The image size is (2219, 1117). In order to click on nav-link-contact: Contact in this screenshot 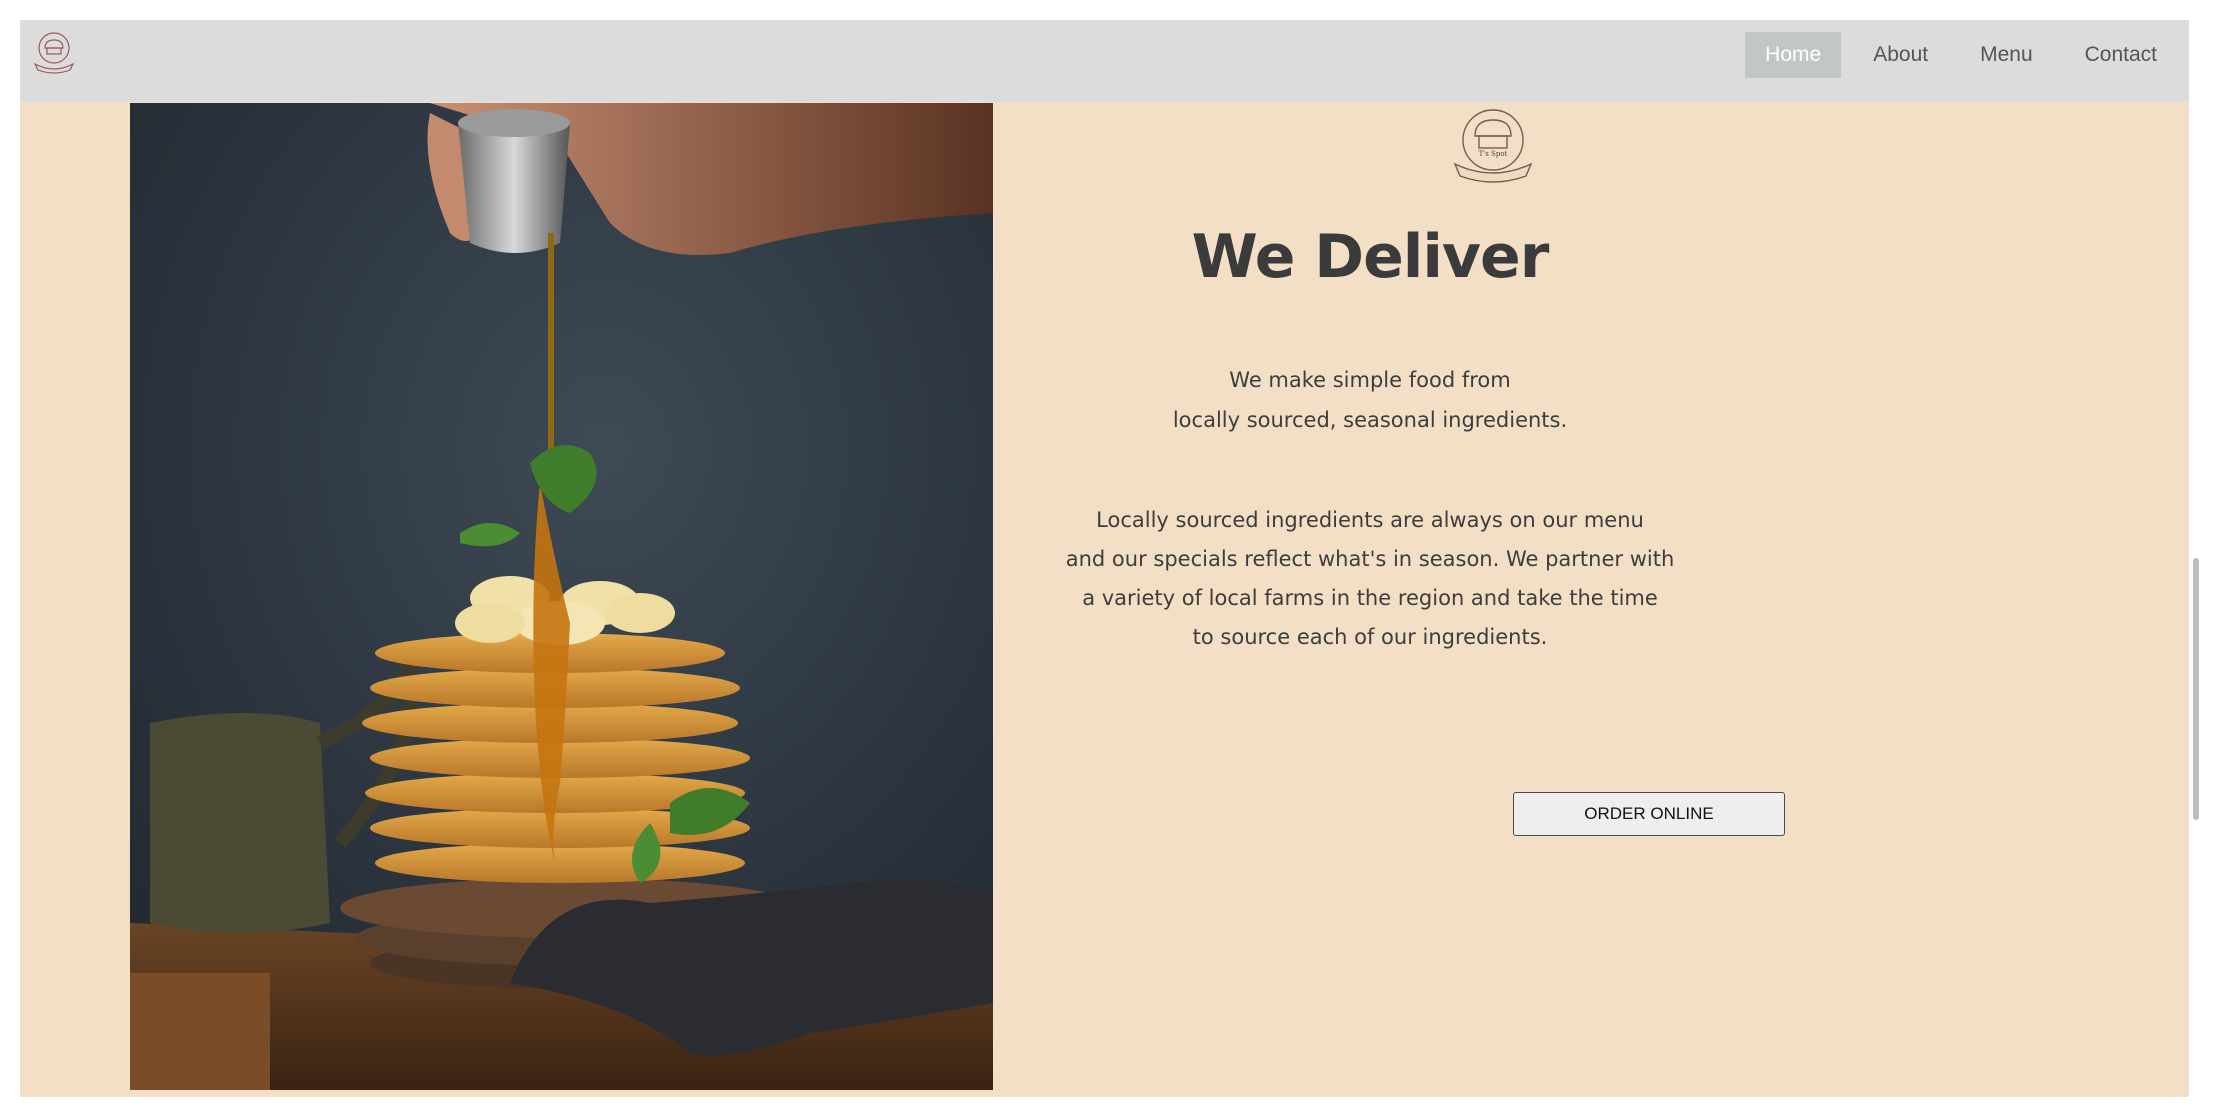, I will do `click(2121, 55)`.